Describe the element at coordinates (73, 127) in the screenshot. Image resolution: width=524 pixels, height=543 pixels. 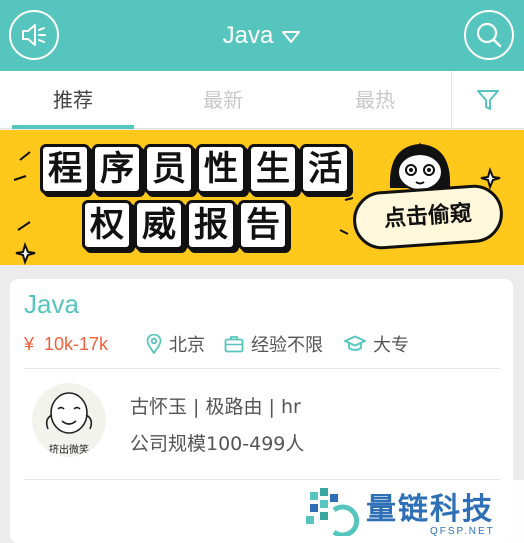
I see `active-tab-indicator` at that location.